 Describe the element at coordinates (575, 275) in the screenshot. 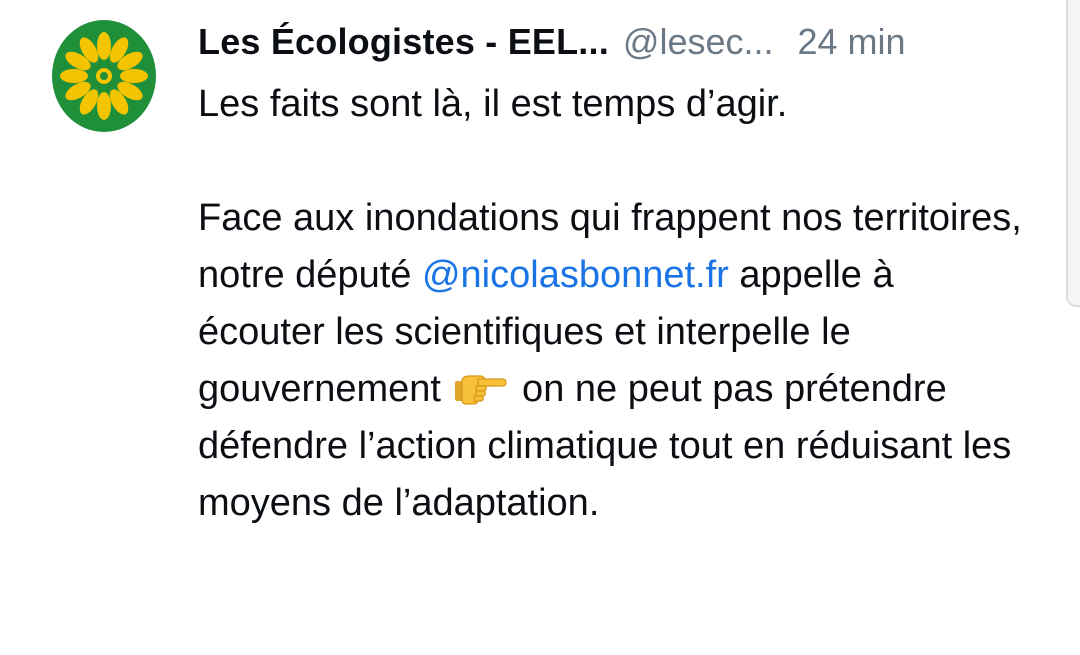

I see `mention-link: @nicolasbonnet.fr` at that location.